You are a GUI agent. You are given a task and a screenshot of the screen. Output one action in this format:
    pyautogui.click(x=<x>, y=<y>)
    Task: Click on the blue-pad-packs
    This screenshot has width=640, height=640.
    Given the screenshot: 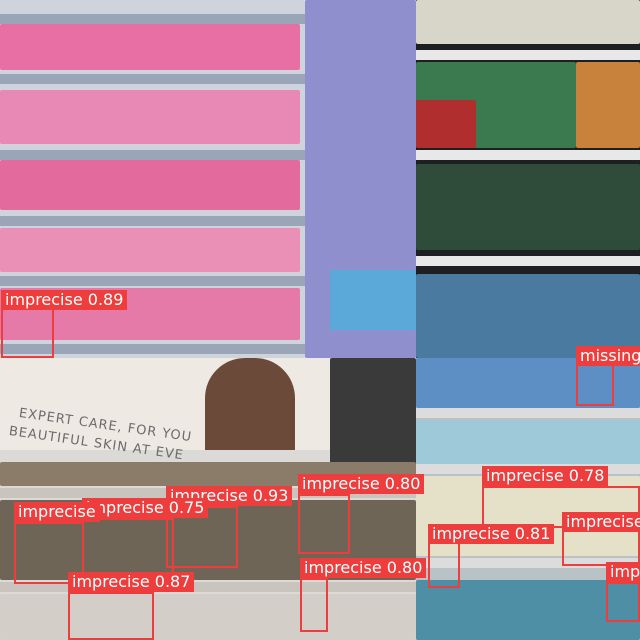 What is the action you would take?
    pyautogui.click(x=373, y=300)
    